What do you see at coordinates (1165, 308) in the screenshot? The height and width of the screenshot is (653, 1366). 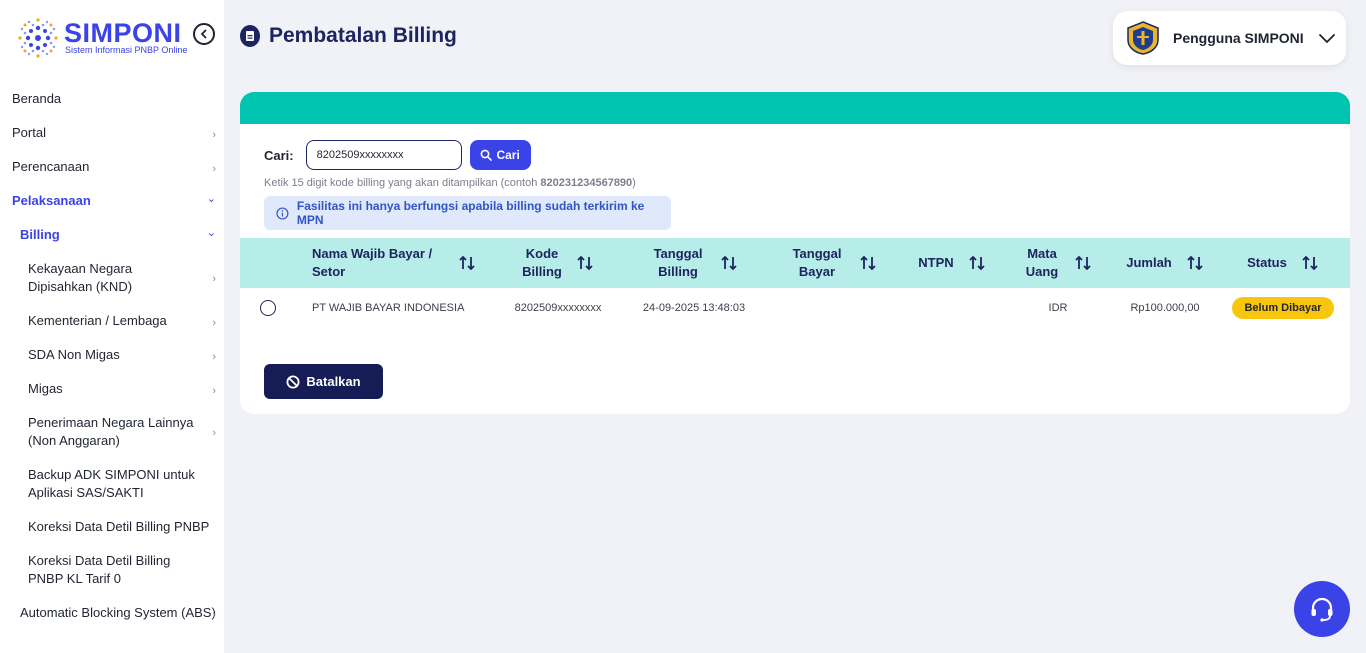 I see `cell-jumlah: Rp100.000,00` at bounding box center [1165, 308].